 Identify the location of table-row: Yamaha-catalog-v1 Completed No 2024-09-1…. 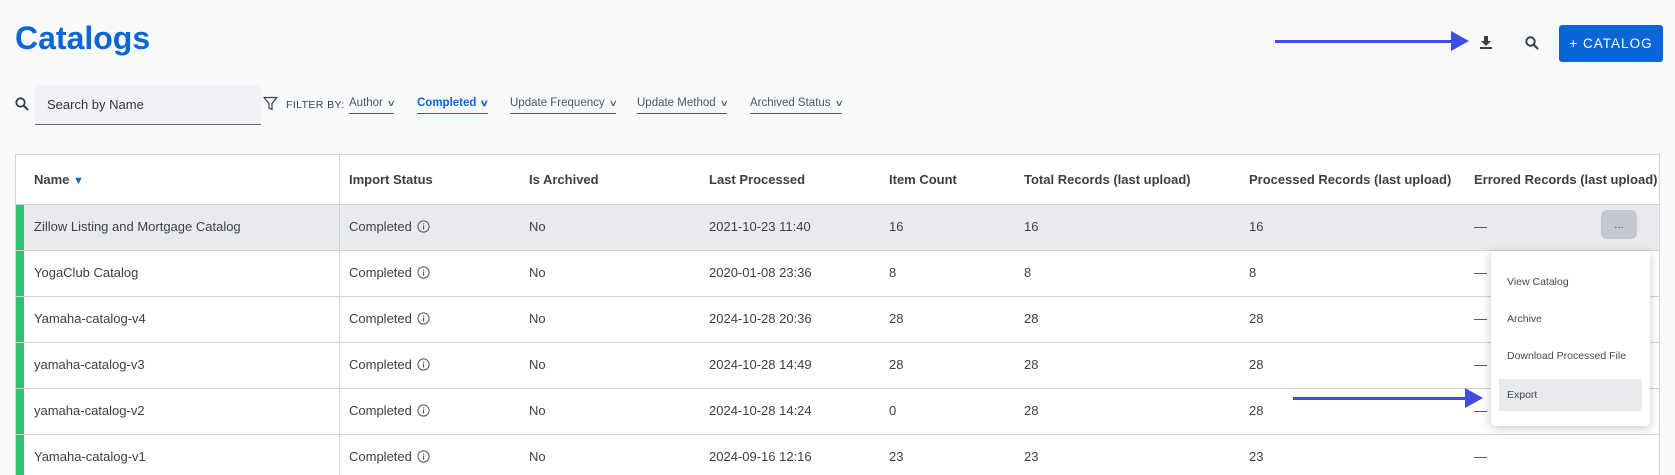
(837, 455).